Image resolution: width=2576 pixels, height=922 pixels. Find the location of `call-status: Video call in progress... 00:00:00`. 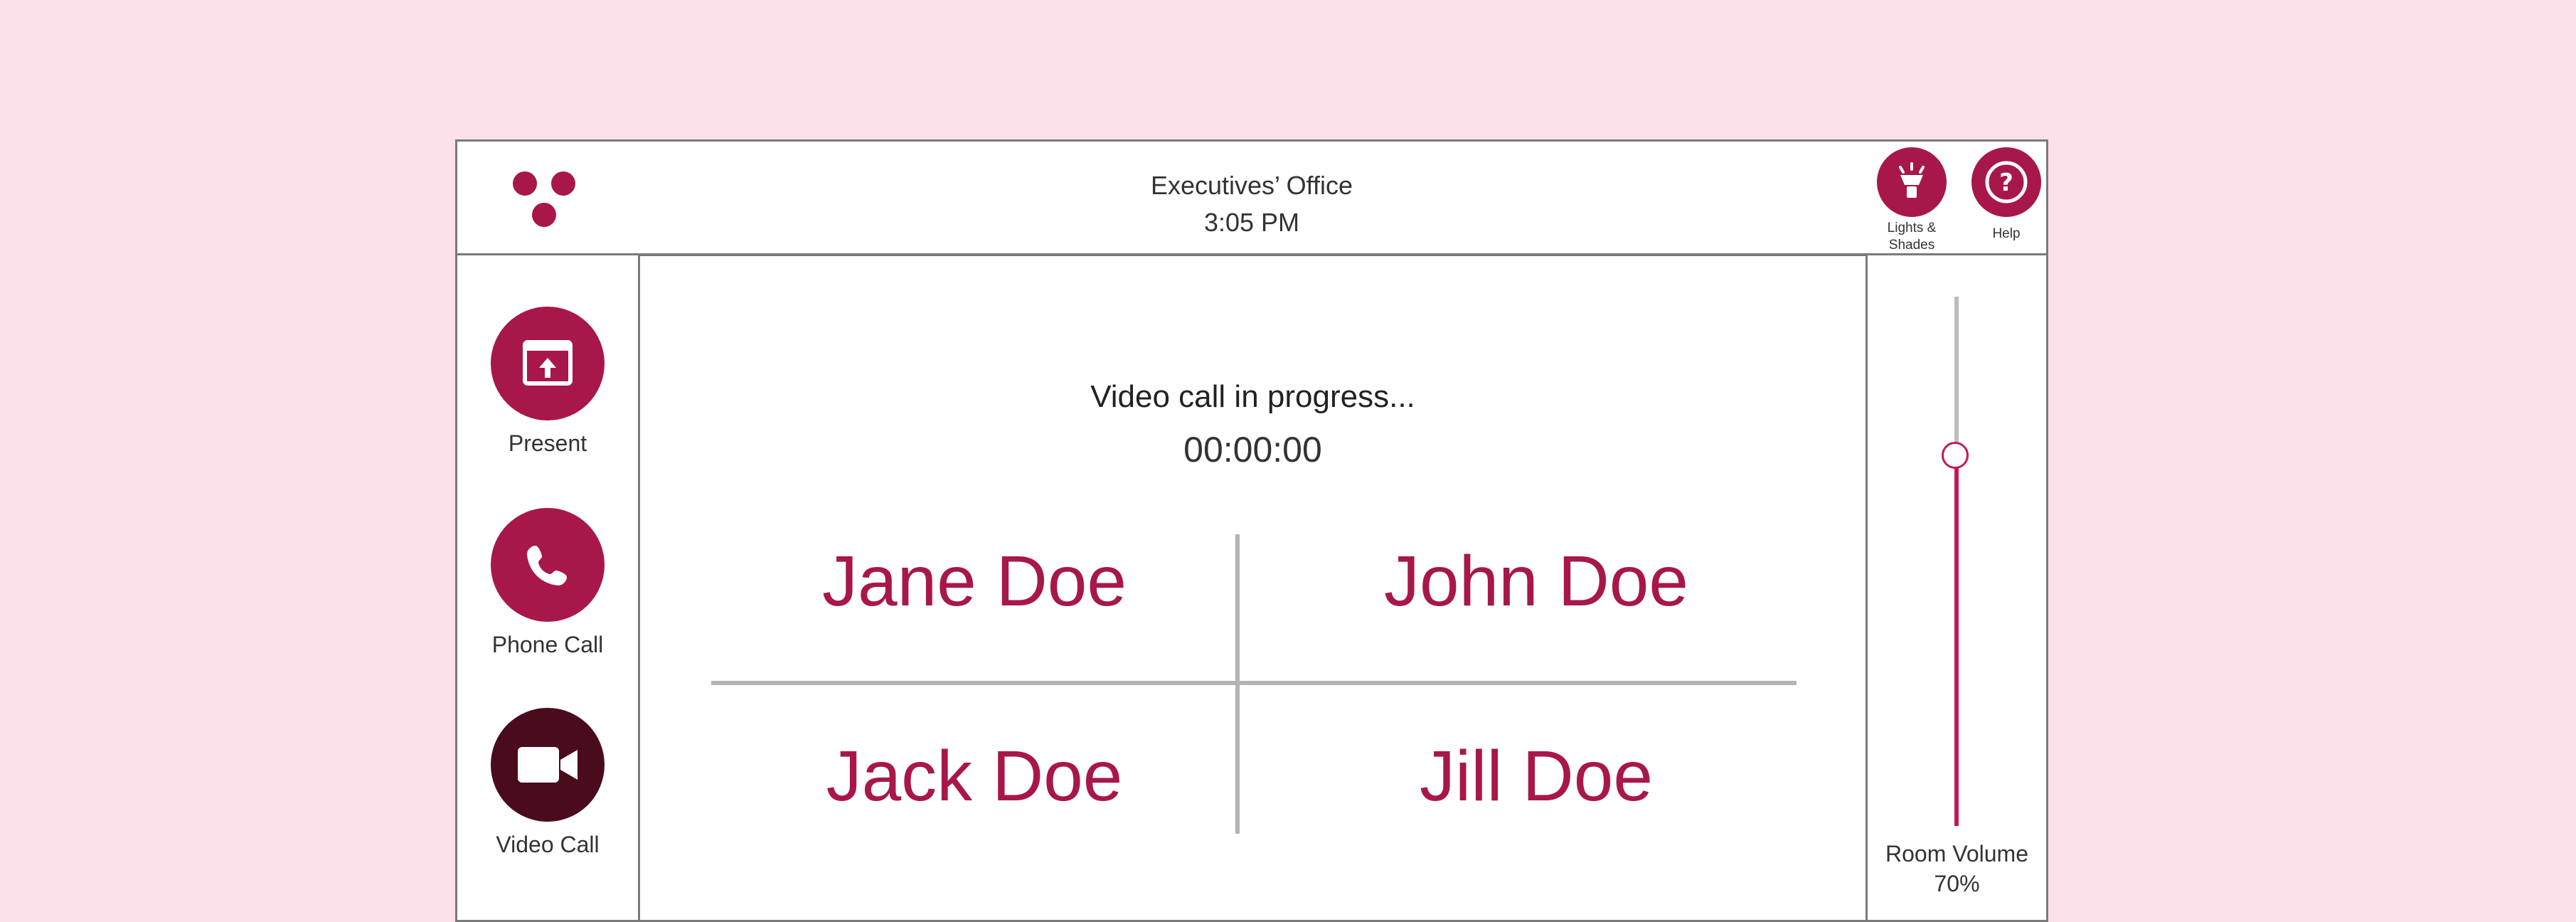

call-status: Video call in progress... 00:00:00 is located at coordinates (1253, 424).